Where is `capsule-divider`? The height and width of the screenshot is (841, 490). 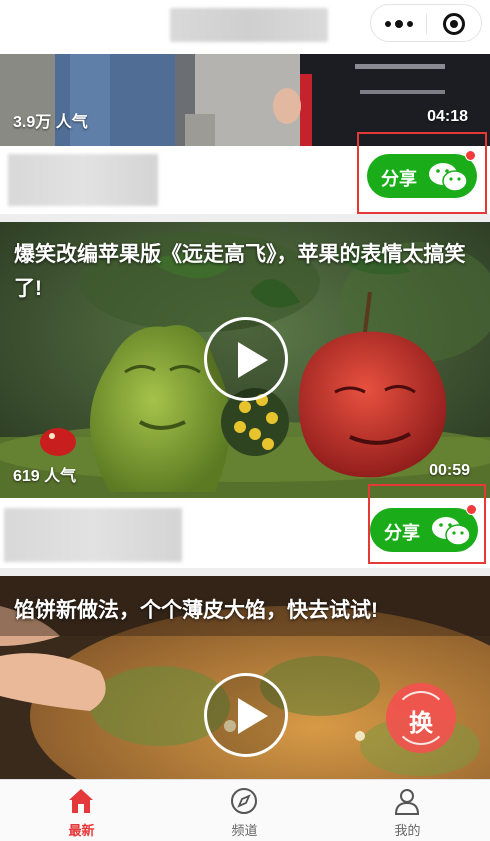
capsule-divider is located at coordinates (426, 24).